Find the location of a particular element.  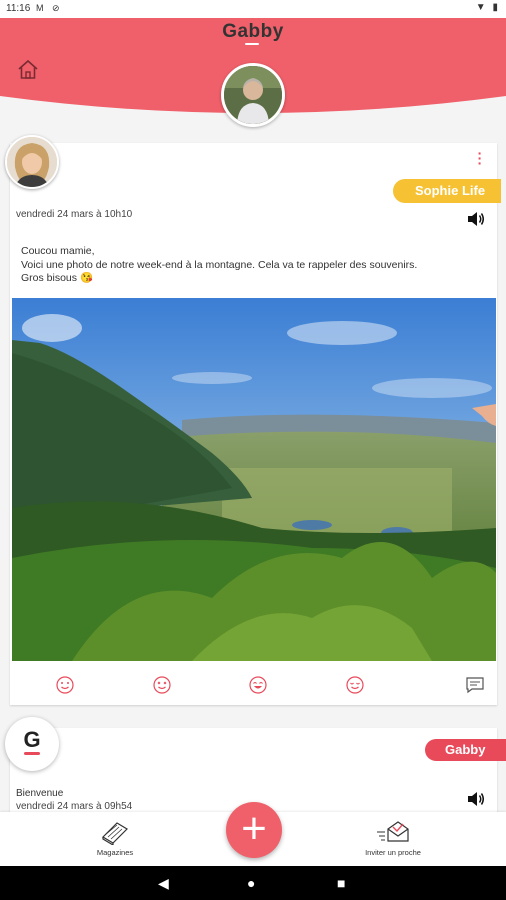

status-time: 11:16 is located at coordinates (18, 8).